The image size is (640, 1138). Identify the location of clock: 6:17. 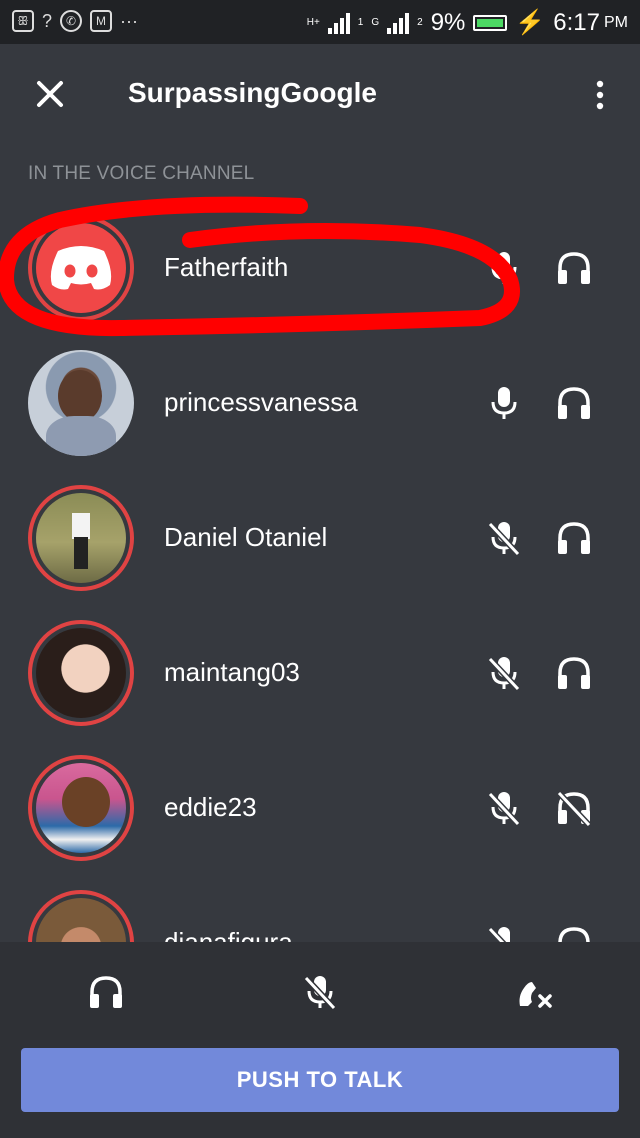
(576, 22).